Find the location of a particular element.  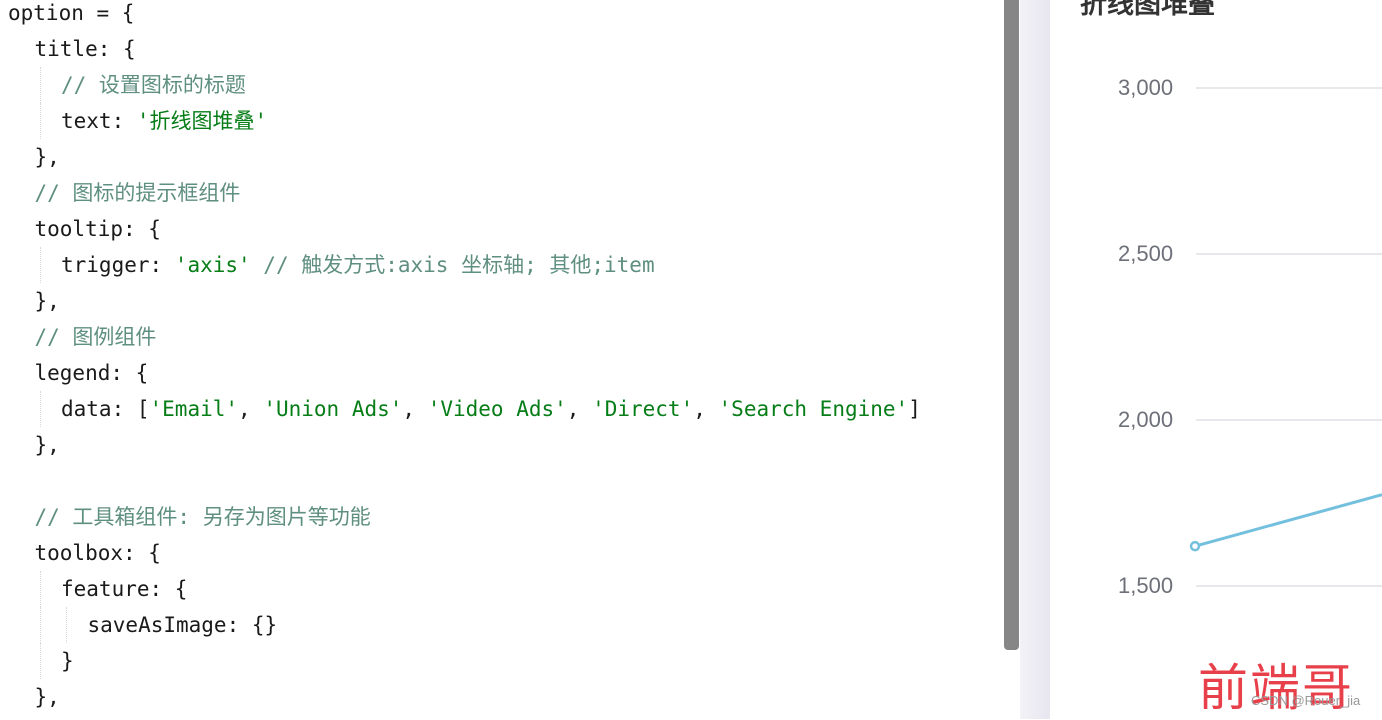

code-token: legend: { is located at coordinates (91, 373).